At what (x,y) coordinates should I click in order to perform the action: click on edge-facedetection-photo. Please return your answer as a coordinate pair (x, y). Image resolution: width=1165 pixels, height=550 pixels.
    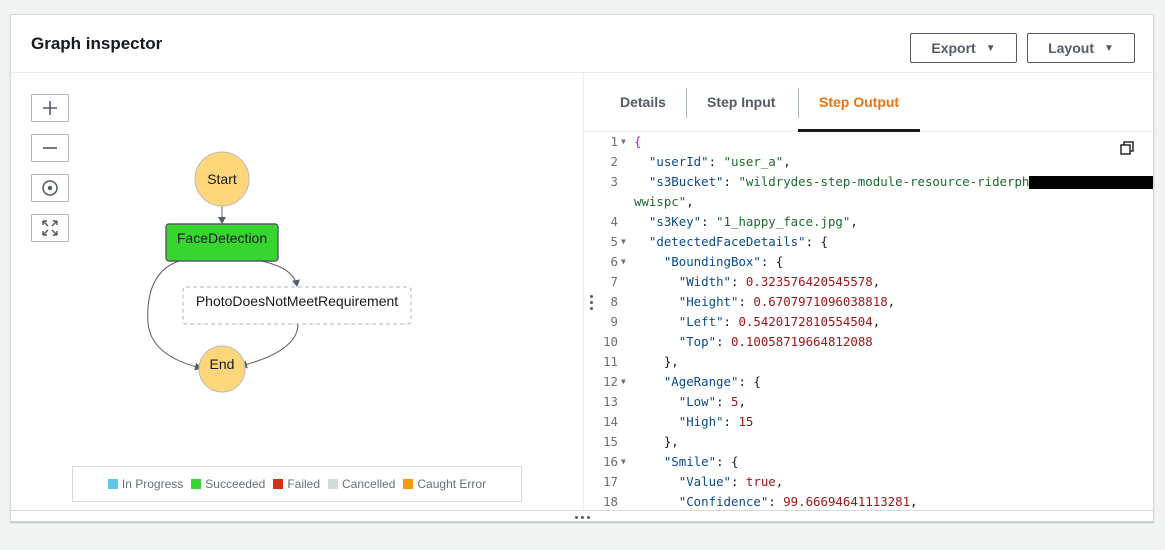
    Looking at the image, I should click on (280, 273).